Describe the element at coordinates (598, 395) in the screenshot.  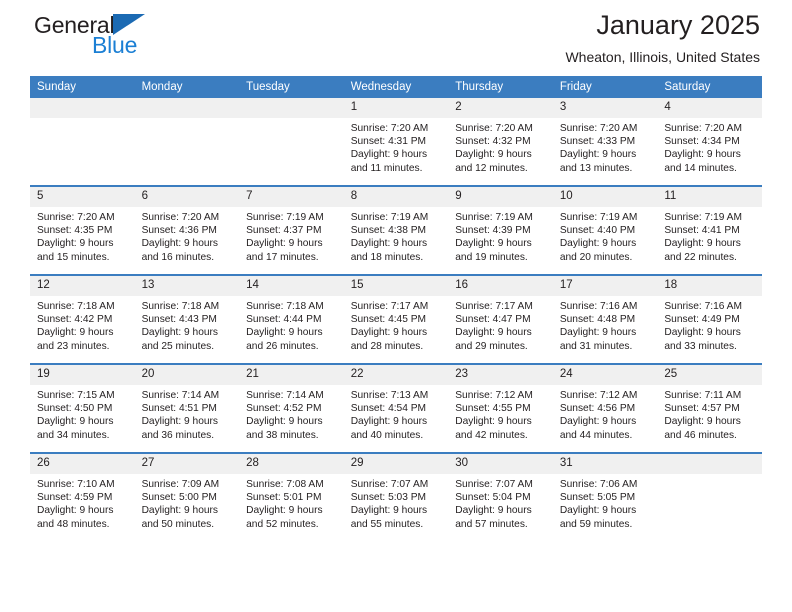
I see `day-info-line: Sunrise: 7:12 AM` at that location.